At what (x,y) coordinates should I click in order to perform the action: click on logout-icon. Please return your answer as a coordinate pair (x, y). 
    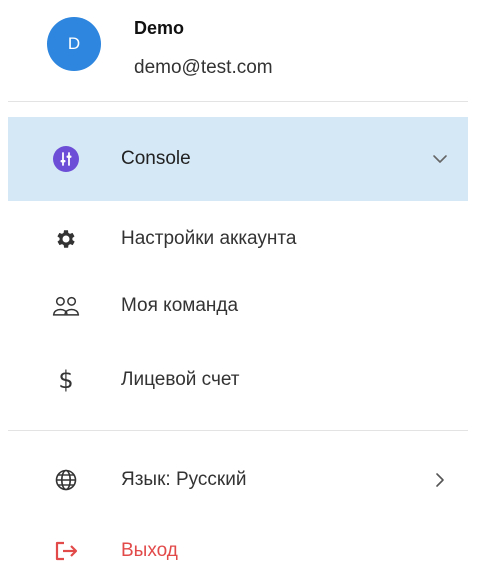
    Looking at the image, I should click on (66, 549).